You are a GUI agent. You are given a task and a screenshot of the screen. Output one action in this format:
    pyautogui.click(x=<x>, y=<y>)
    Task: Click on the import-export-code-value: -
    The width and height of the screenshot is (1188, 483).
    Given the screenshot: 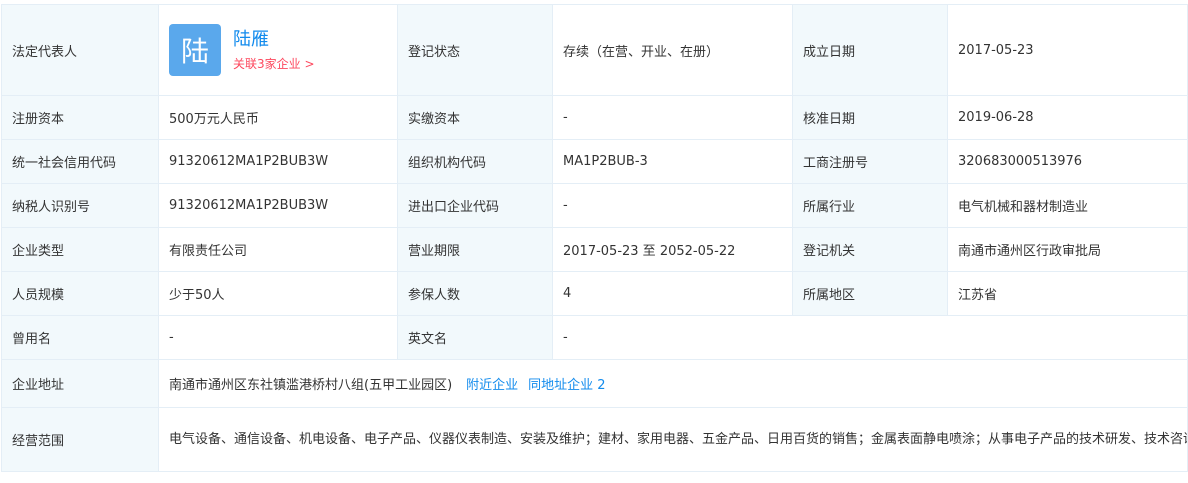 What is the action you would take?
    pyautogui.click(x=672, y=205)
    